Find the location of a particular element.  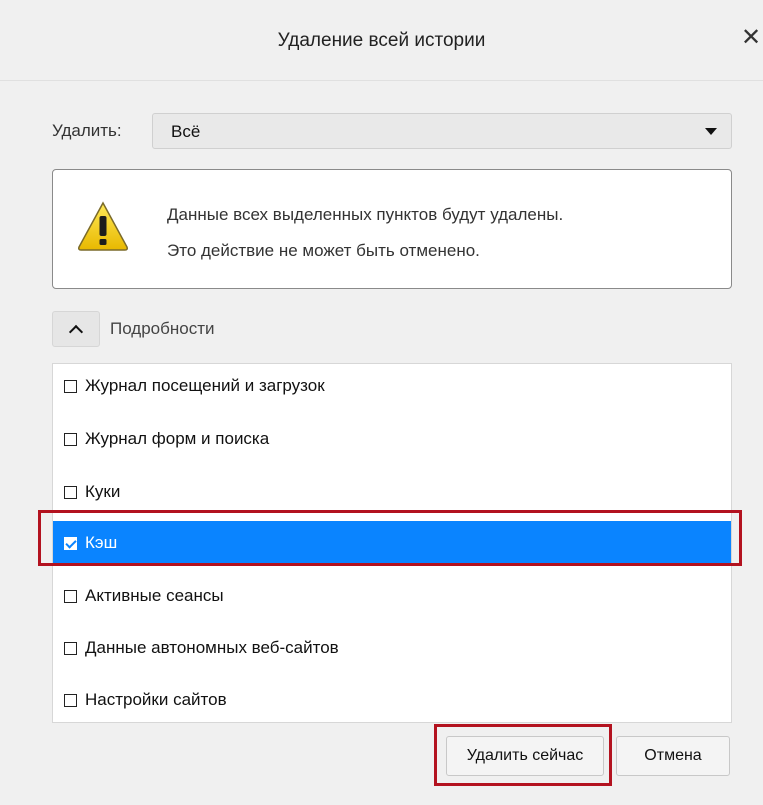

delete-now-button: Удалить сейчас is located at coordinates (525, 756).